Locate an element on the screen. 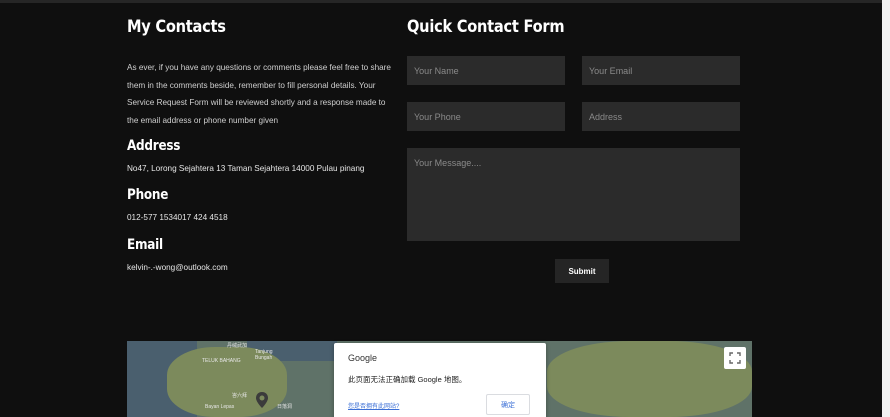 The width and height of the screenshot is (890, 417). form-title: Quick Contact Form is located at coordinates (486, 27).